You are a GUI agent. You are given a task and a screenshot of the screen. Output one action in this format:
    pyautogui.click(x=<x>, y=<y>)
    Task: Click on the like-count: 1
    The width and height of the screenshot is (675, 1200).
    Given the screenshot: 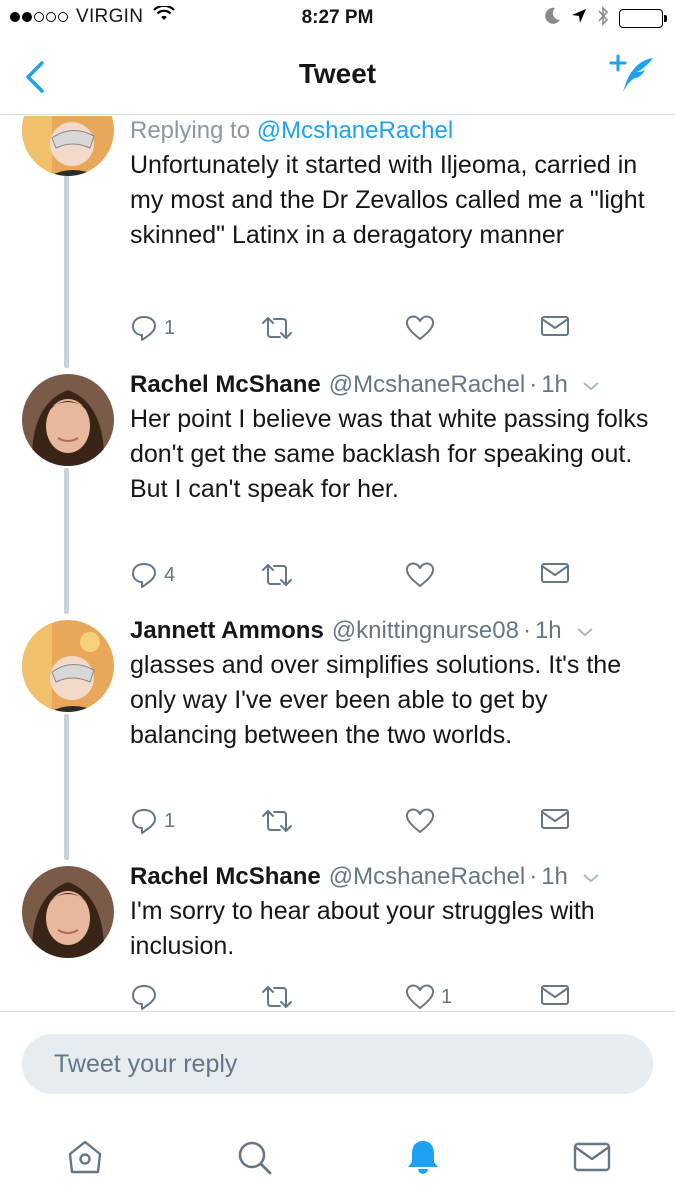 What is the action you would take?
    pyautogui.click(x=447, y=996)
    